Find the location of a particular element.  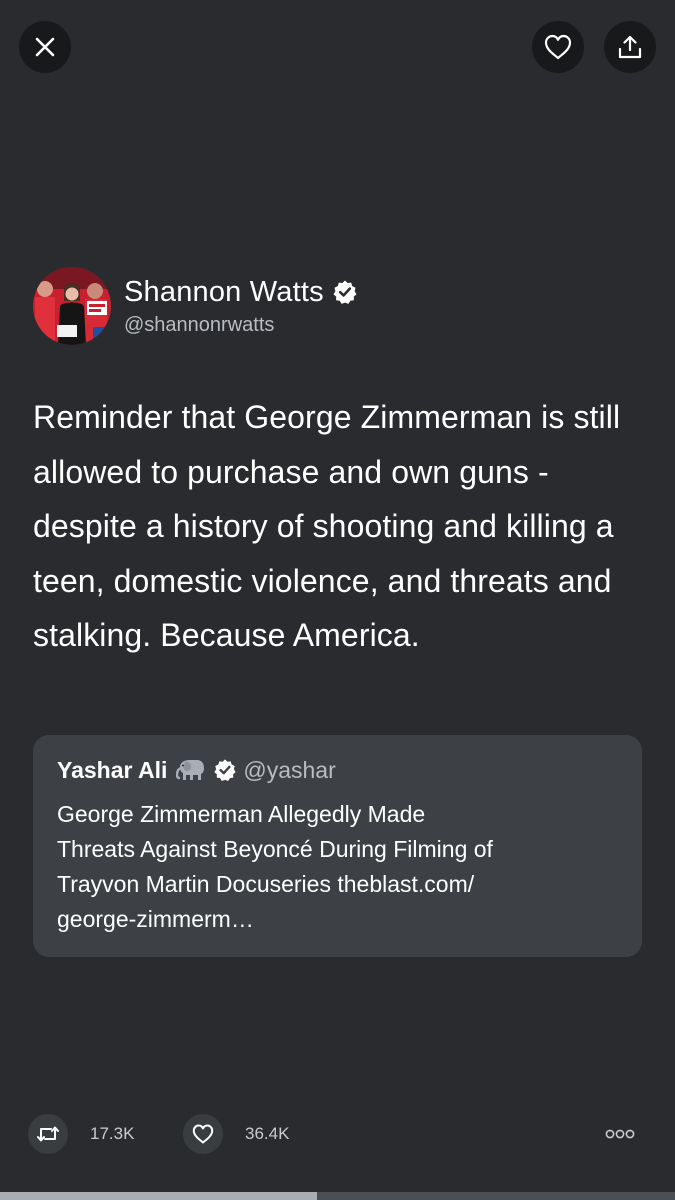

tweet-author: Shannon Watts @shannonrwatts is located at coordinates (195, 306).